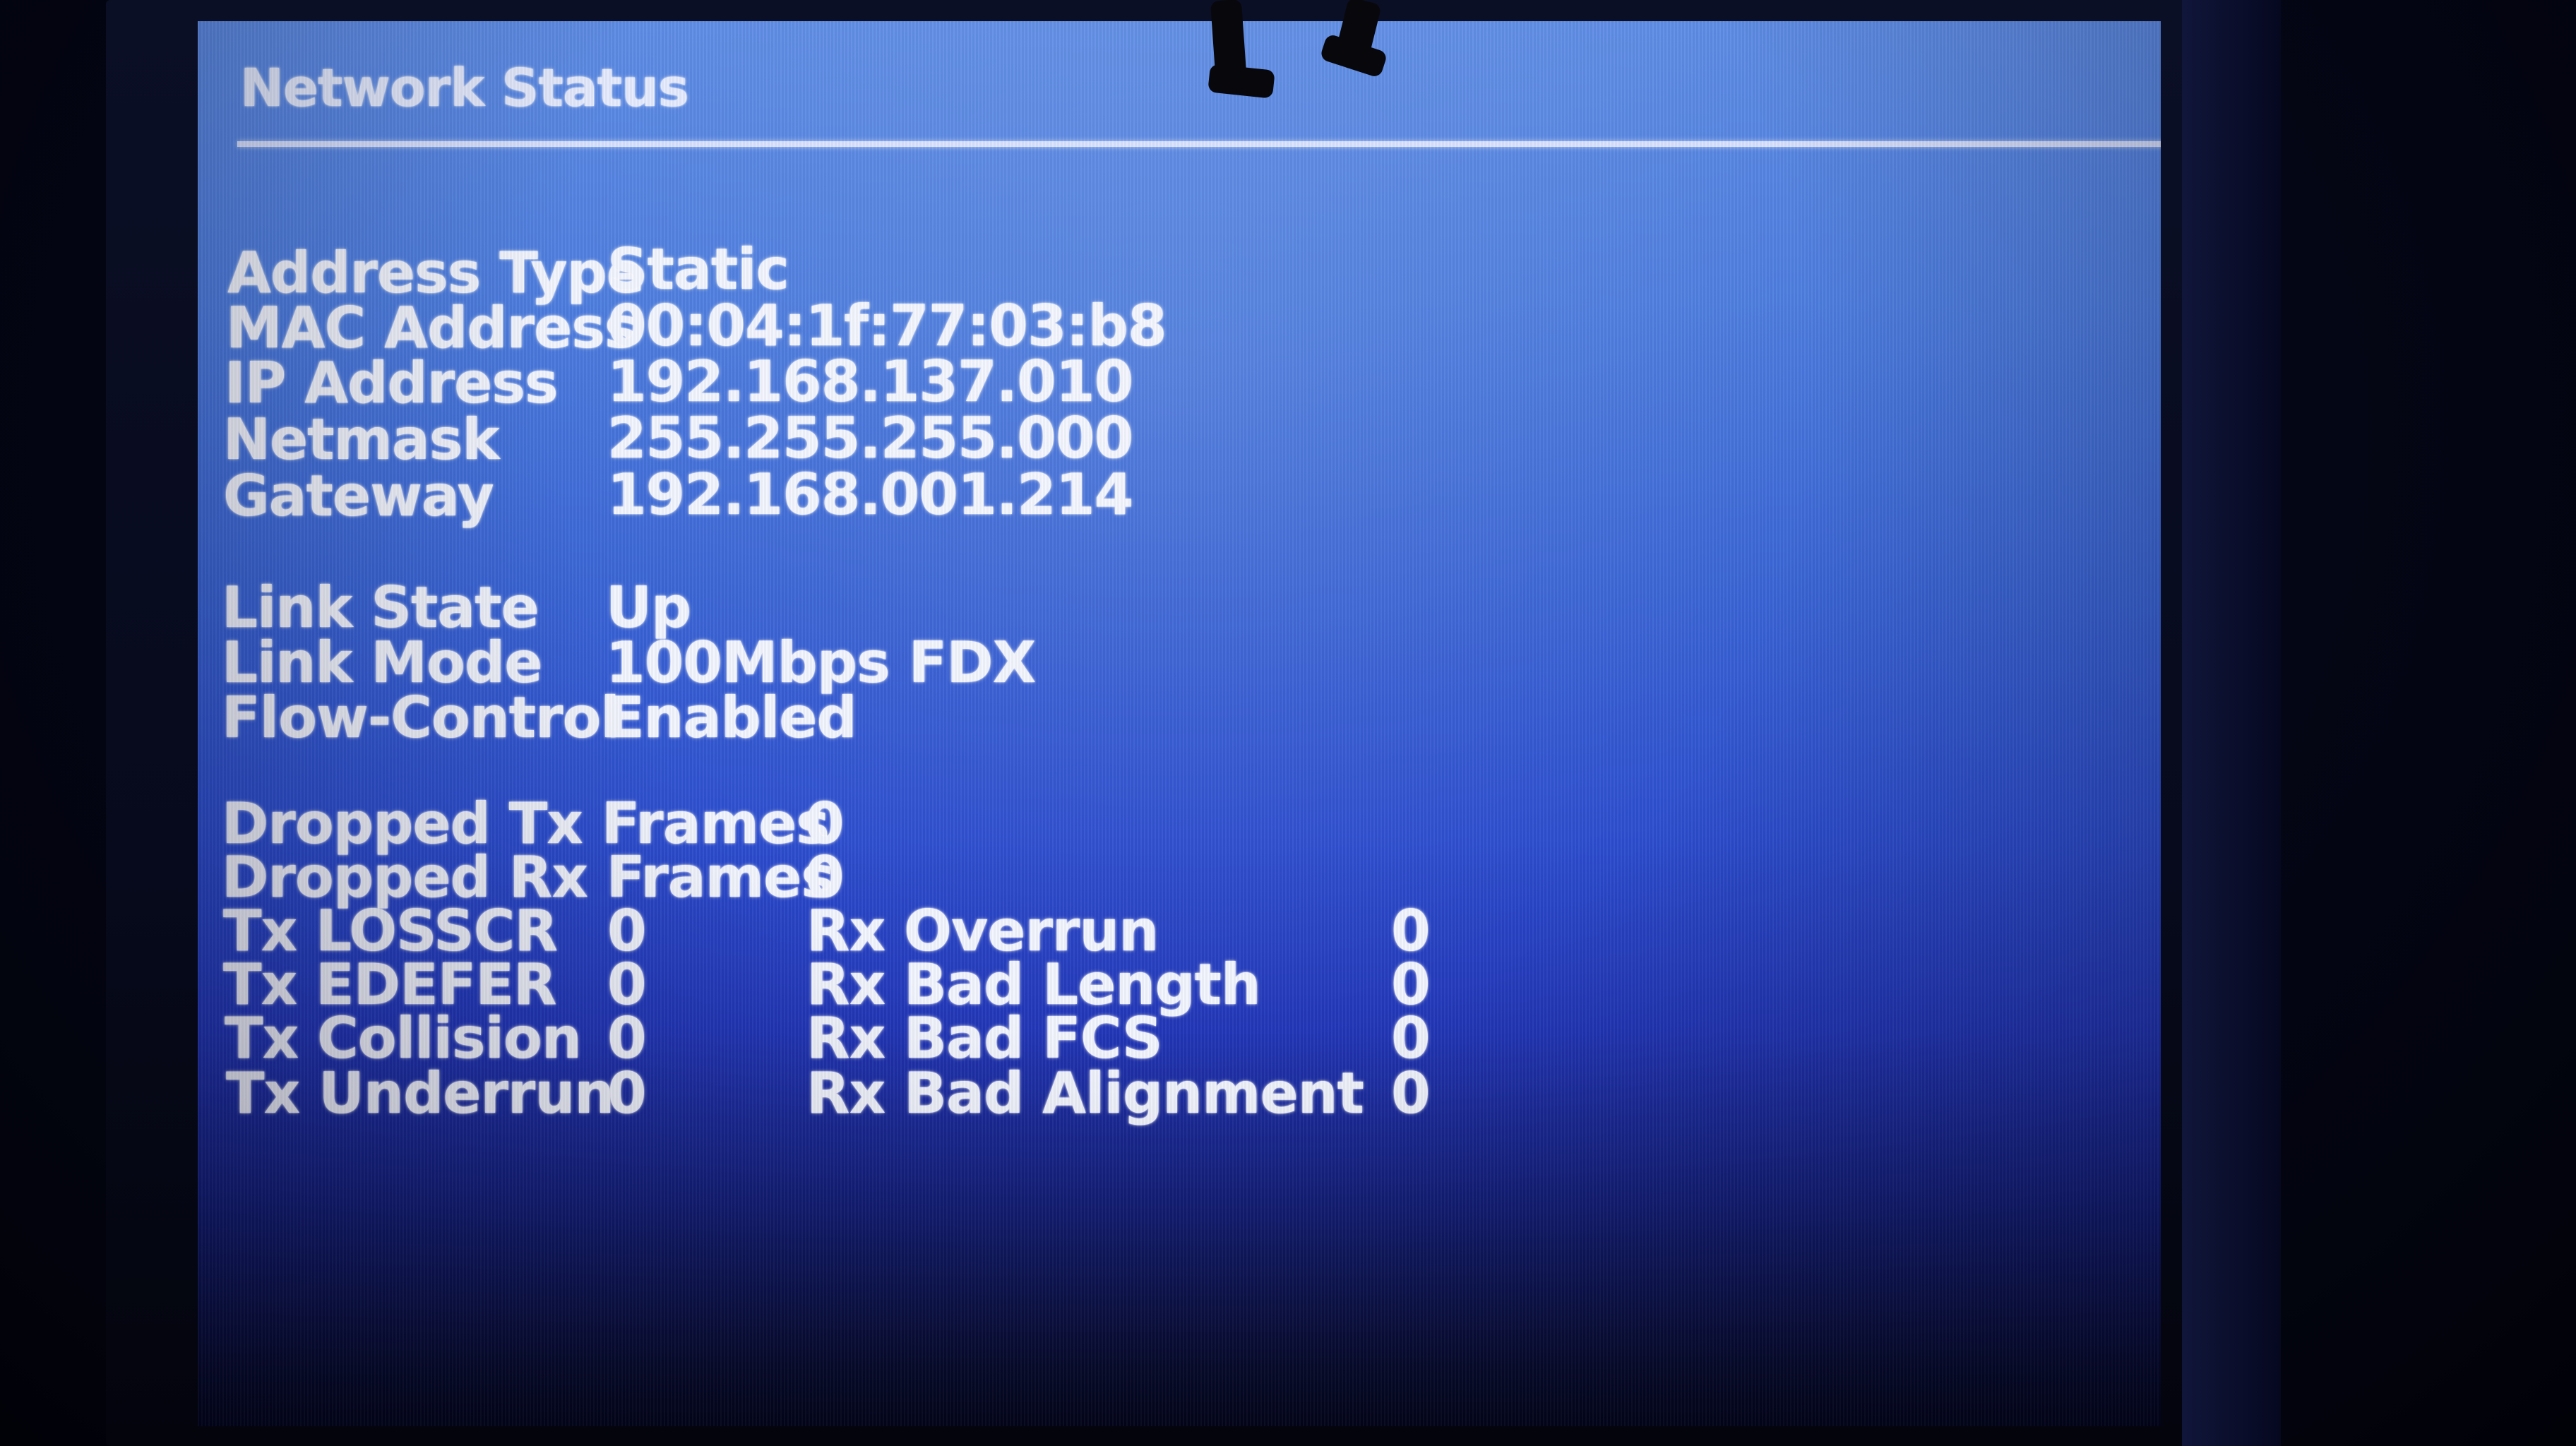 This screenshot has height=1446, width=2576. What do you see at coordinates (1085, 1093) in the screenshot?
I see `rx-bad-alignment-label: Rx Bad Alignment` at bounding box center [1085, 1093].